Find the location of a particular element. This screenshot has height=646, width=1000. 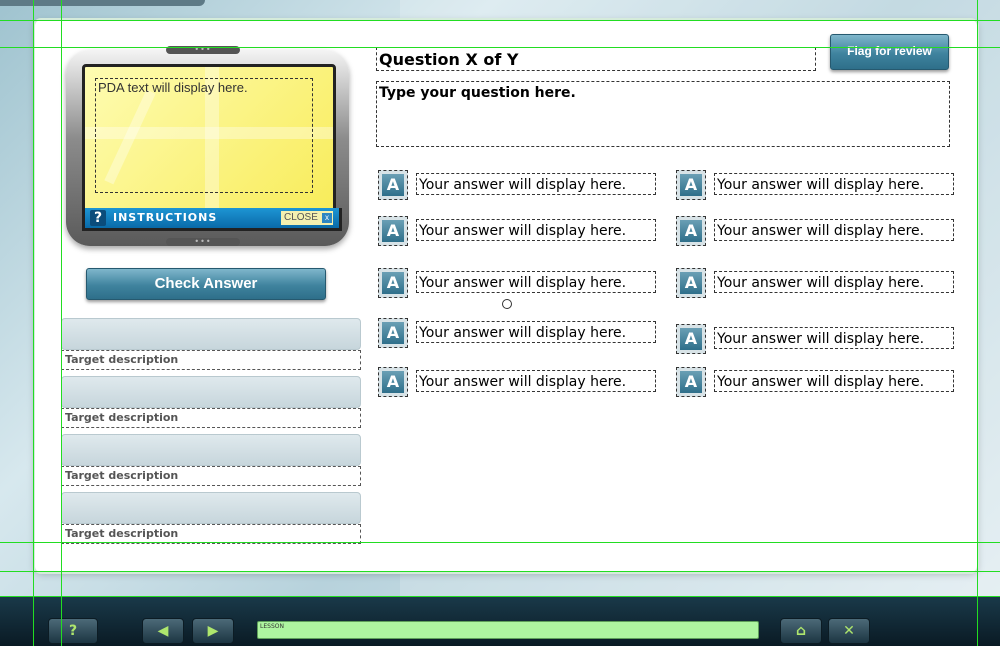

pda-instructions-bar: ? INSTRUCTIONS CLOSE x is located at coordinates (212, 219).